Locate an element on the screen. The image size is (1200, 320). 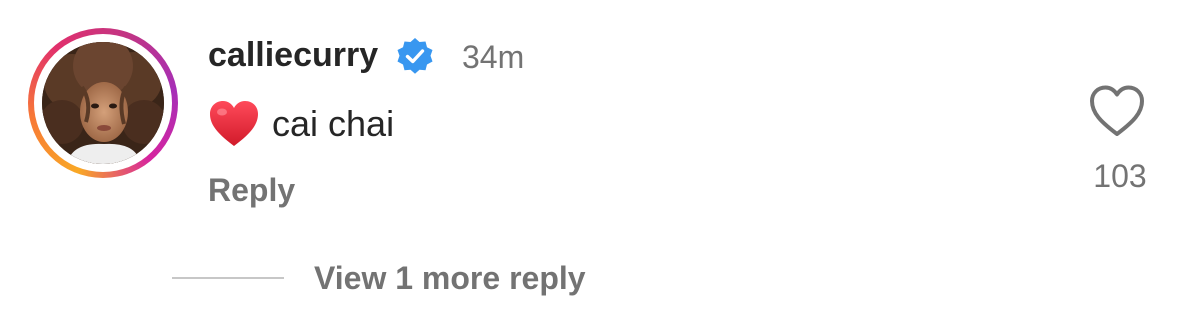
story-ring is located at coordinates (103, 103).